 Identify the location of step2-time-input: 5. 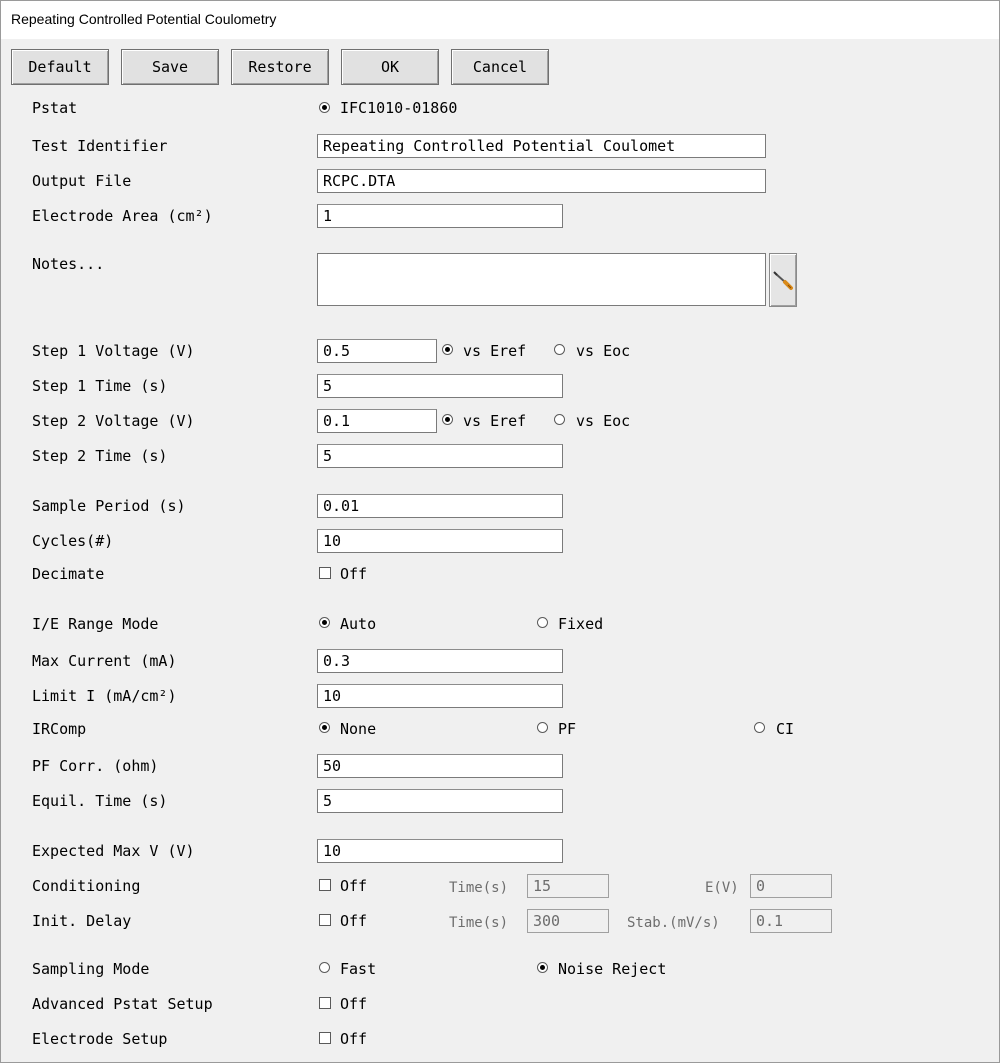
(440, 456).